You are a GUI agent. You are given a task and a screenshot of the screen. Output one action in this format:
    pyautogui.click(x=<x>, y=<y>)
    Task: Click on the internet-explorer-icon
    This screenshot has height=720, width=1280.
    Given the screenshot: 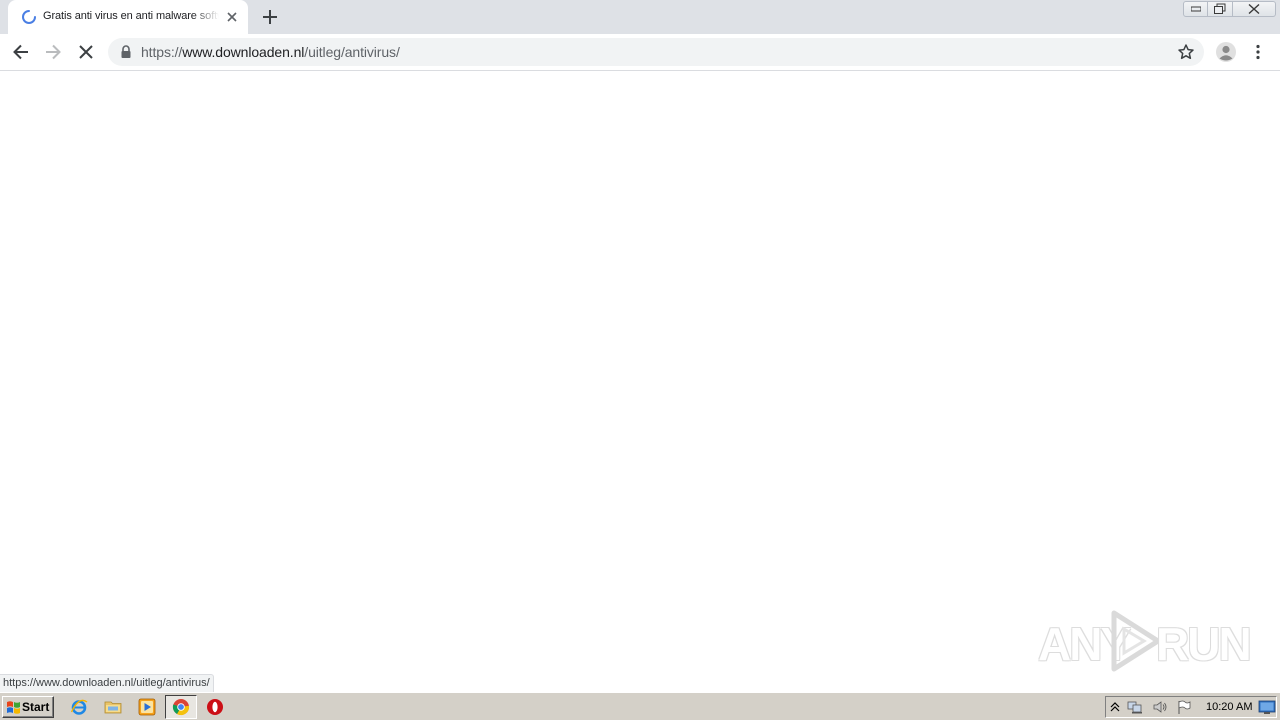 What is the action you would take?
    pyautogui.click(x=79, y=707)
    